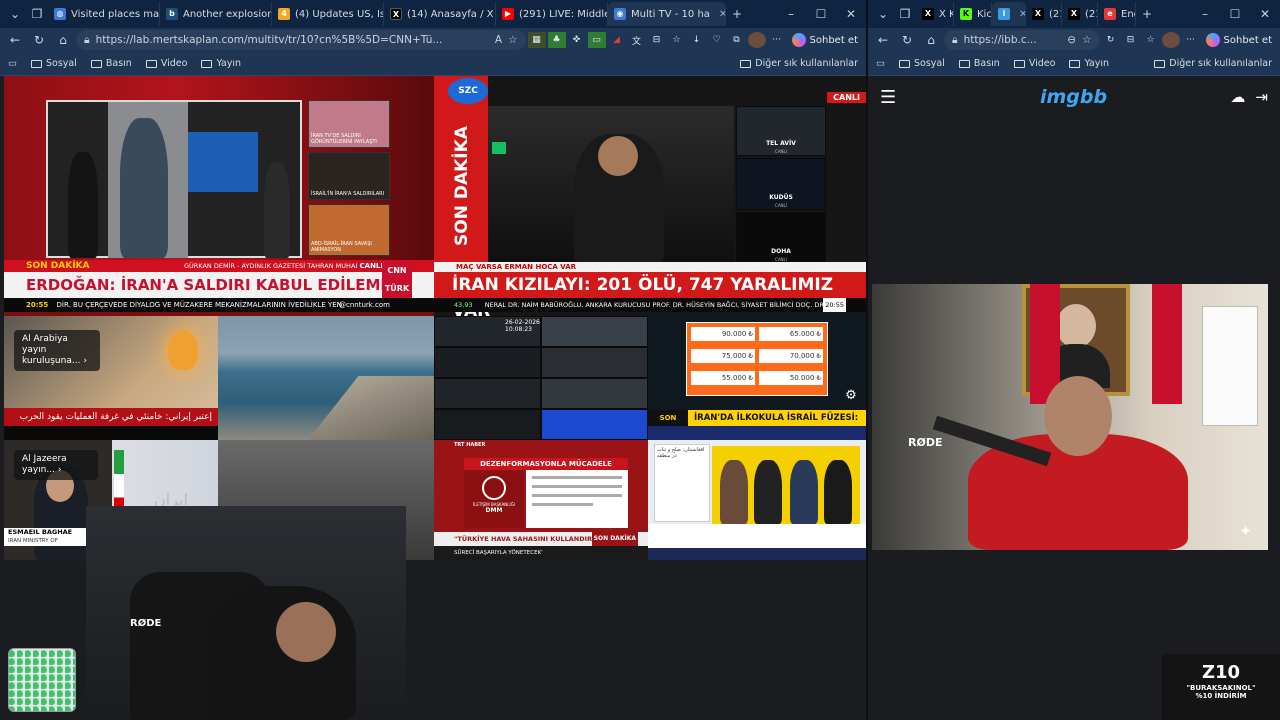 The height and width of the screenshot is (720, 1280). I want to click on reporter-figure, so click(144, 188).